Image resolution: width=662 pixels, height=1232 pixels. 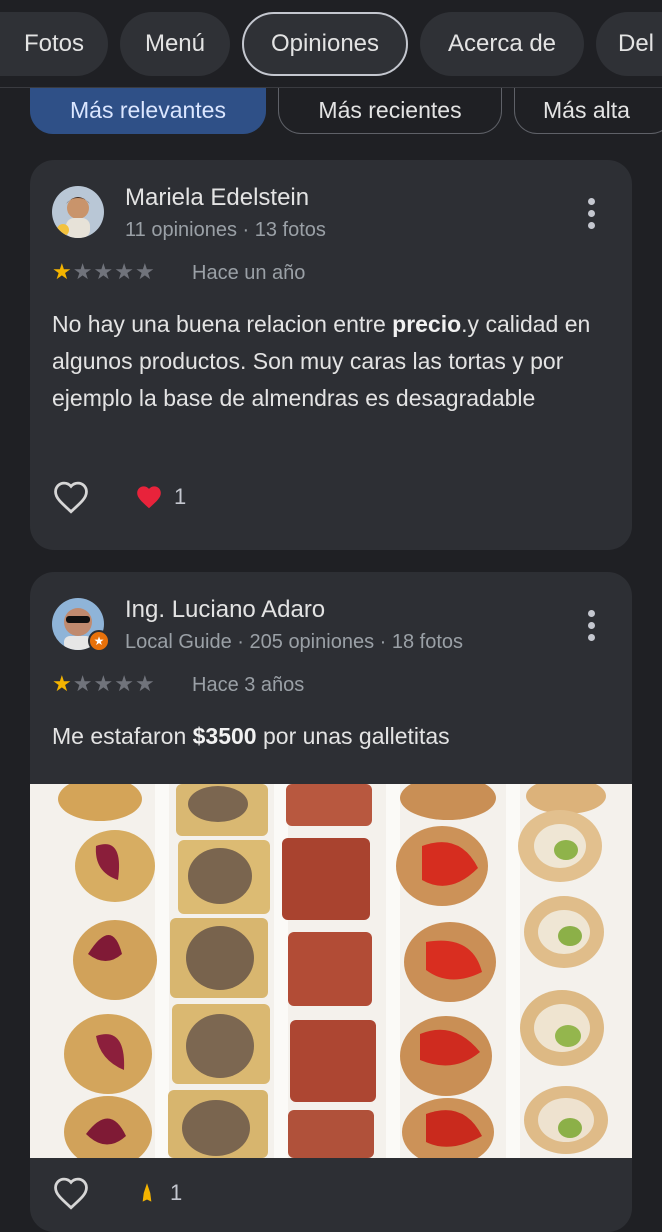 I want to click on tab-menu: Menú, so click(x=175, y=43).